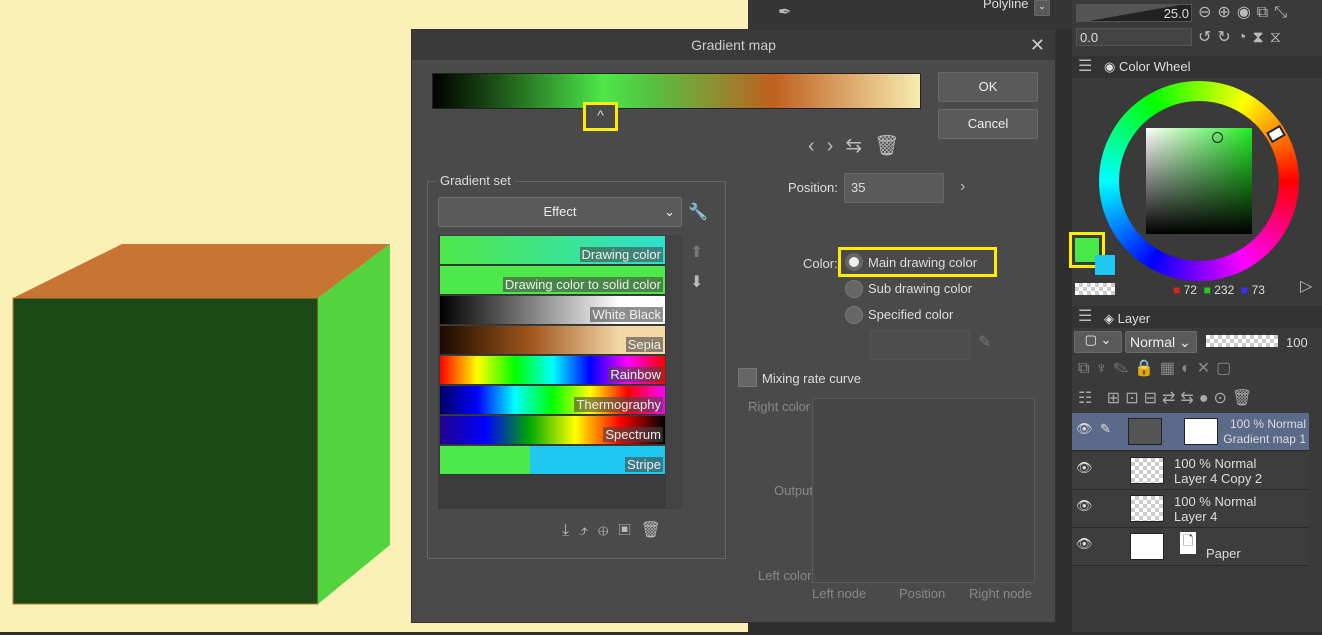 This screenshot has width=1322, height=635. I want to click on layer-name: Gradient map 1, so click(1264, 439).